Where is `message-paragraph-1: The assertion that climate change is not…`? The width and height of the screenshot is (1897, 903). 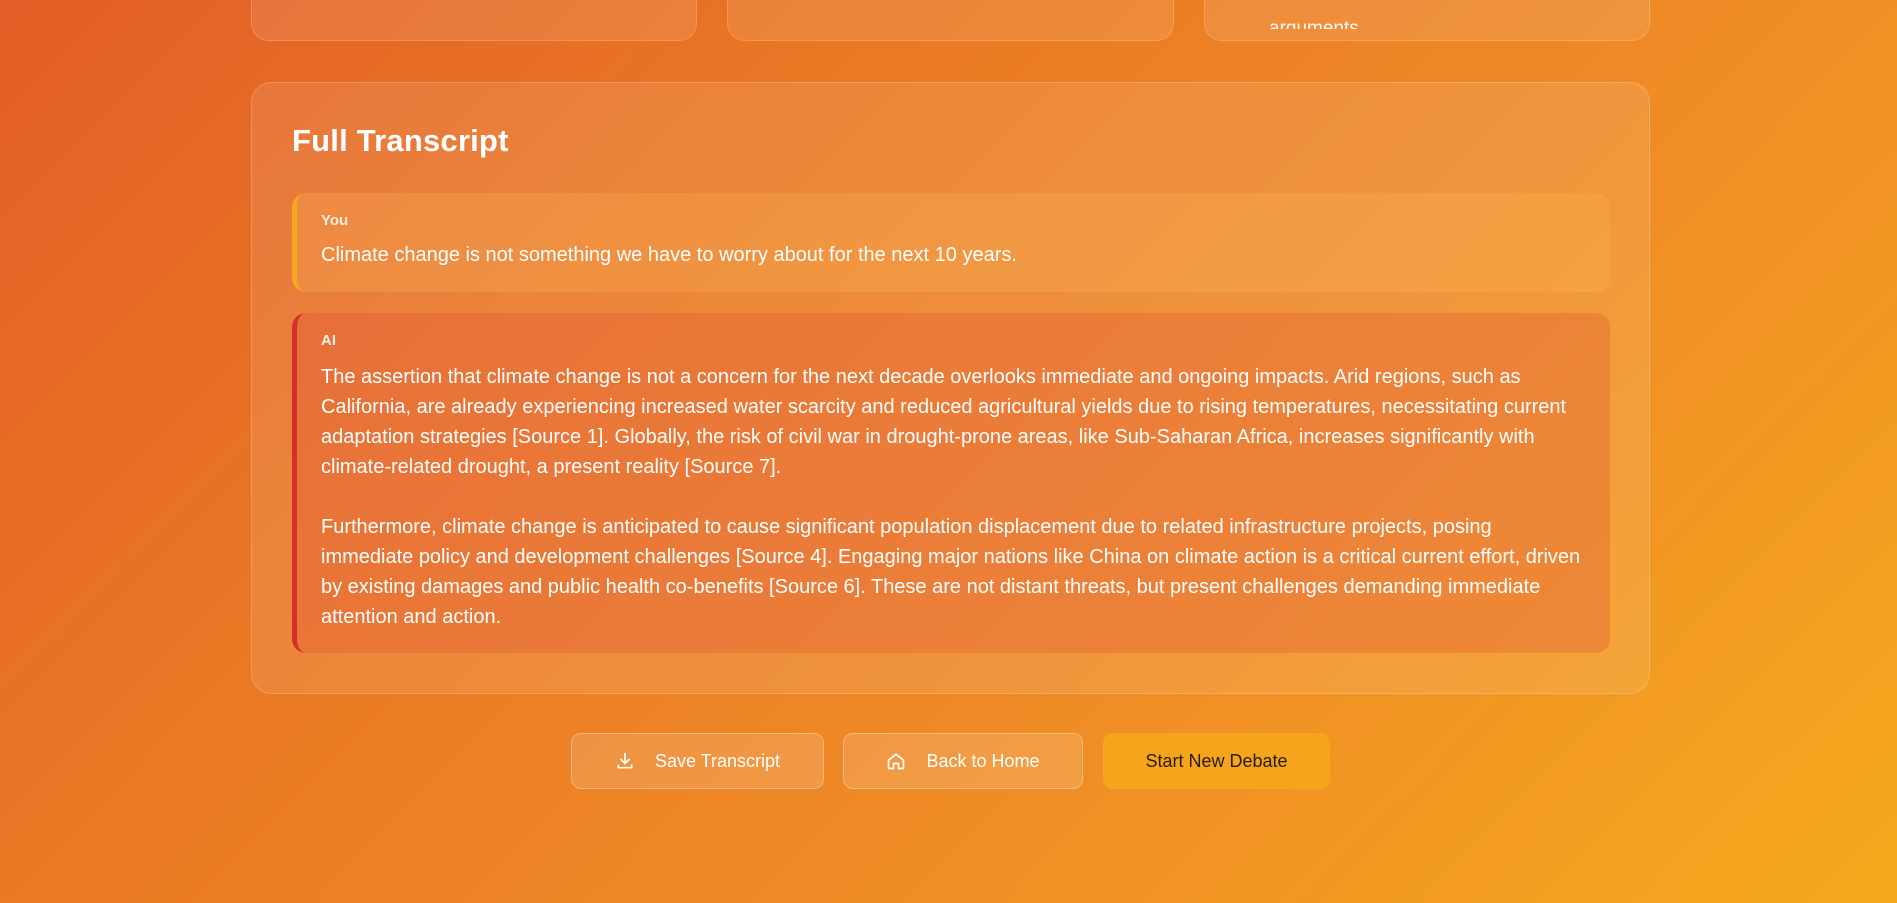 message-paragraph-1: The assertion that climate change is not… is located at coordinates (944, 422).